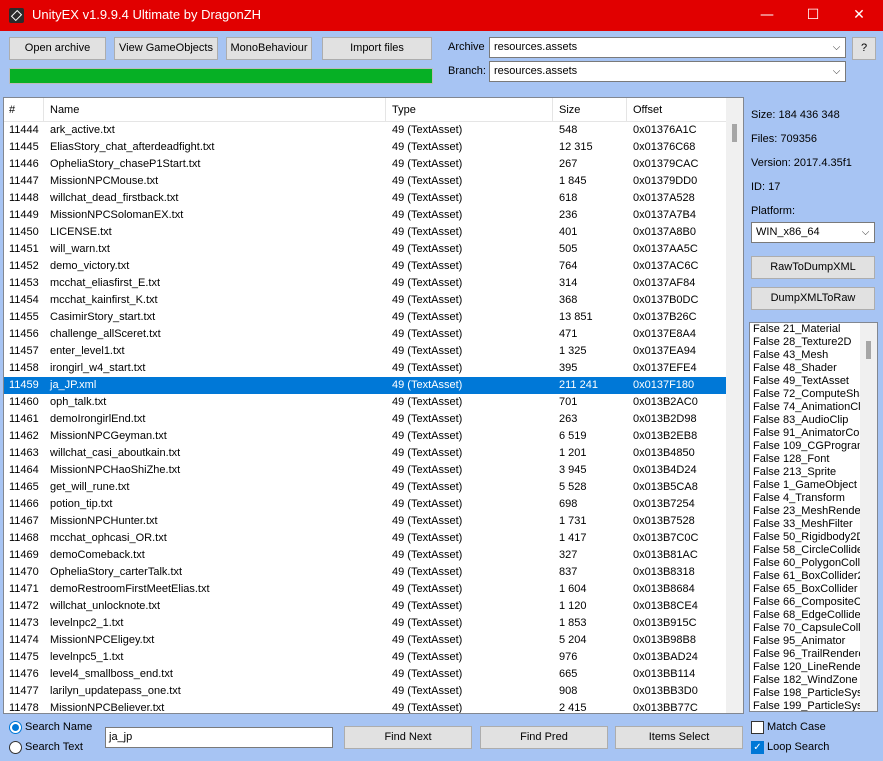  Describe the element at coordinates (868, 517) in the screenshot. I see `type-list-scrollbar` at that location.